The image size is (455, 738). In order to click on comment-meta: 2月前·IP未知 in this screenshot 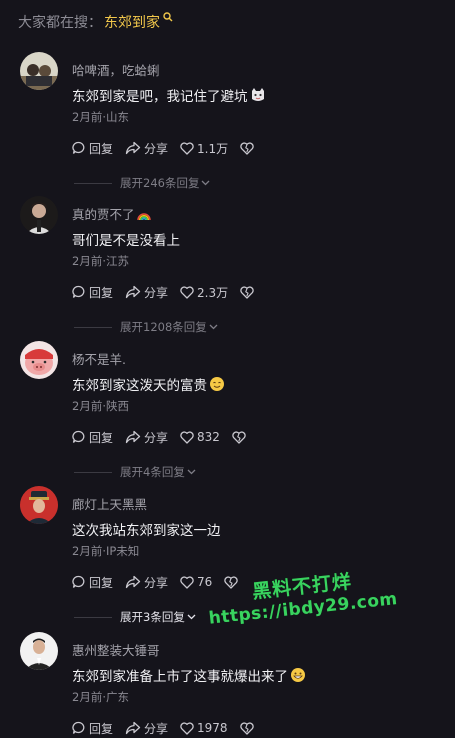, I will do `click(106, 551)`.